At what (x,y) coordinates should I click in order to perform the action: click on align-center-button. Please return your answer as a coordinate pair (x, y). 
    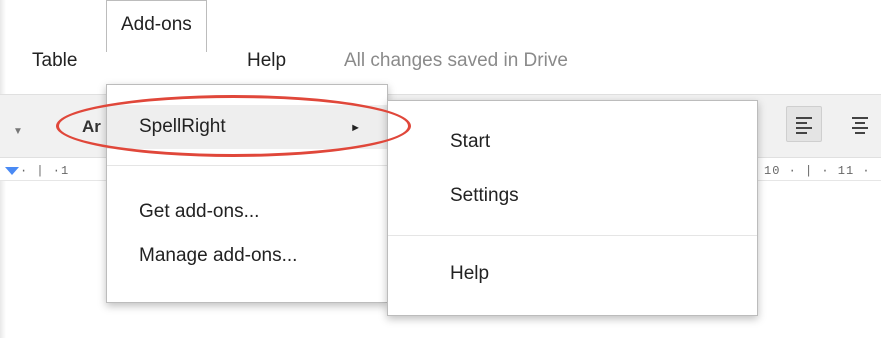
    Looking at the image, I should click on (860, 124).